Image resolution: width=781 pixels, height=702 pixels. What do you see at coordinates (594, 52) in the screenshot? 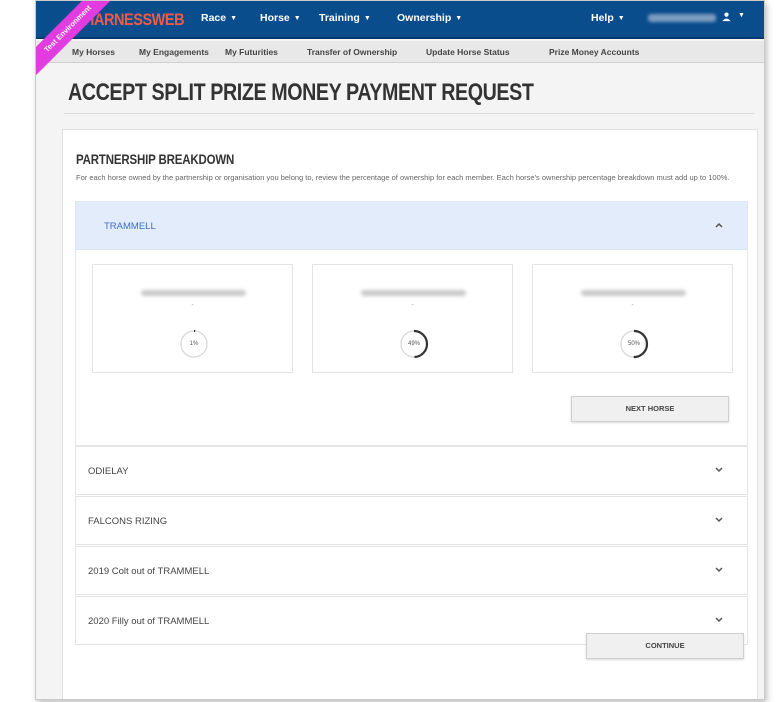
I see `subnav-prize-money-accounts: Prize Money Accounts` at bounding box center [594, 52].